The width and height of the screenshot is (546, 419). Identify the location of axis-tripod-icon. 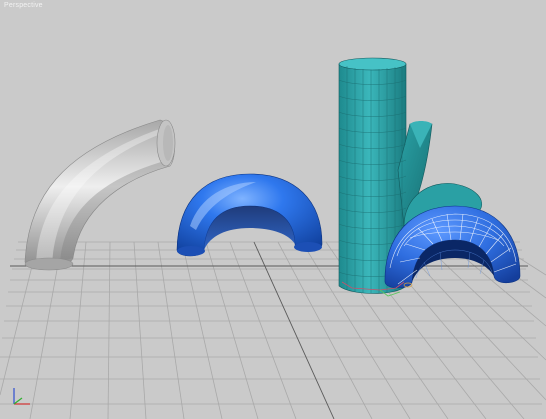
(21, 396).